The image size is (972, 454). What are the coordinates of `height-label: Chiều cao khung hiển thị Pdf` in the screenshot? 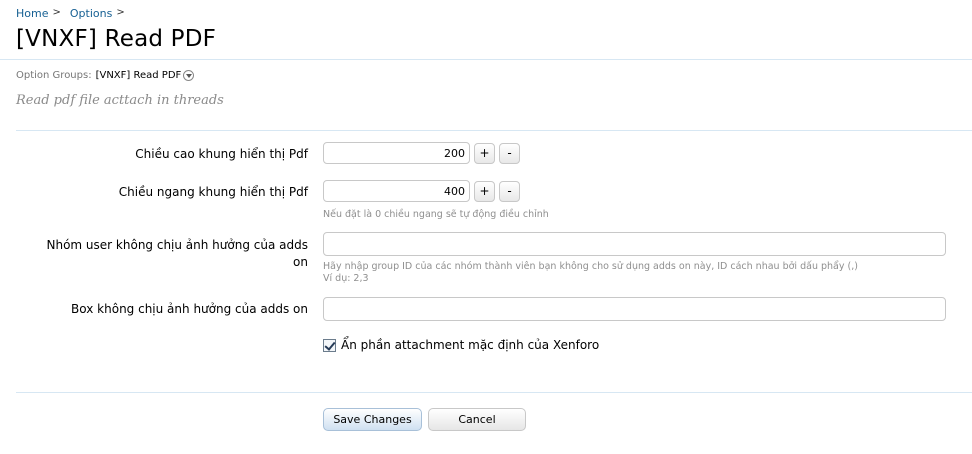 It's located at (221, 154).